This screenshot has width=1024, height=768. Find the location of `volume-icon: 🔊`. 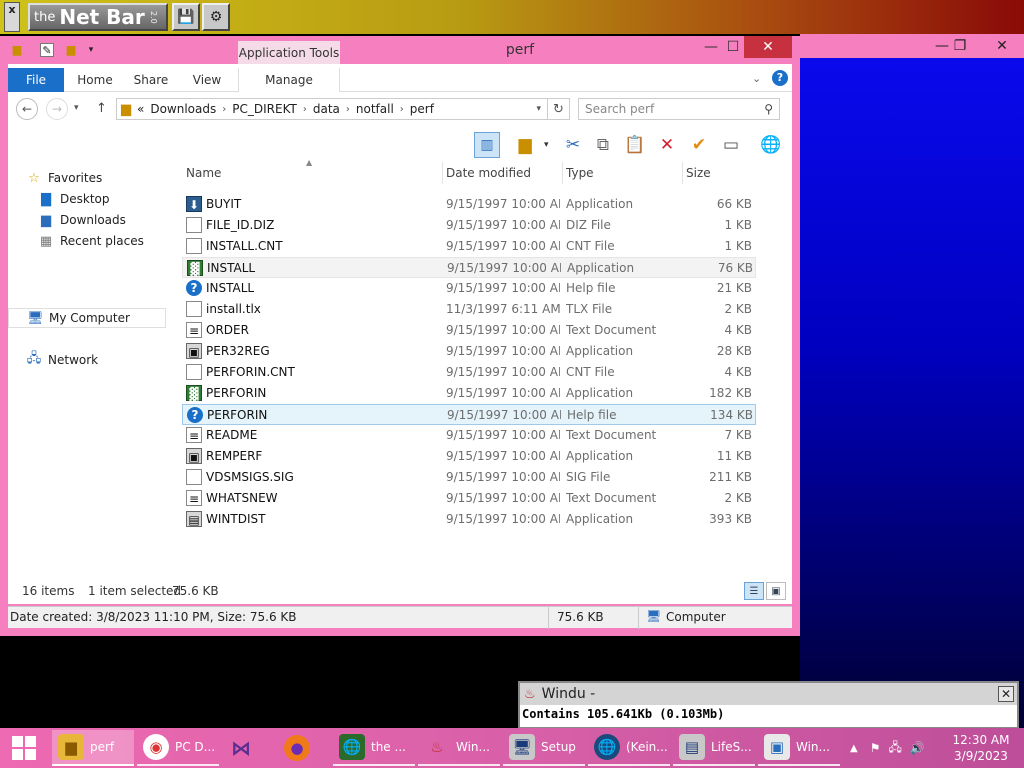

volume-icon: 🔊 is located at coordinates (917, 748).